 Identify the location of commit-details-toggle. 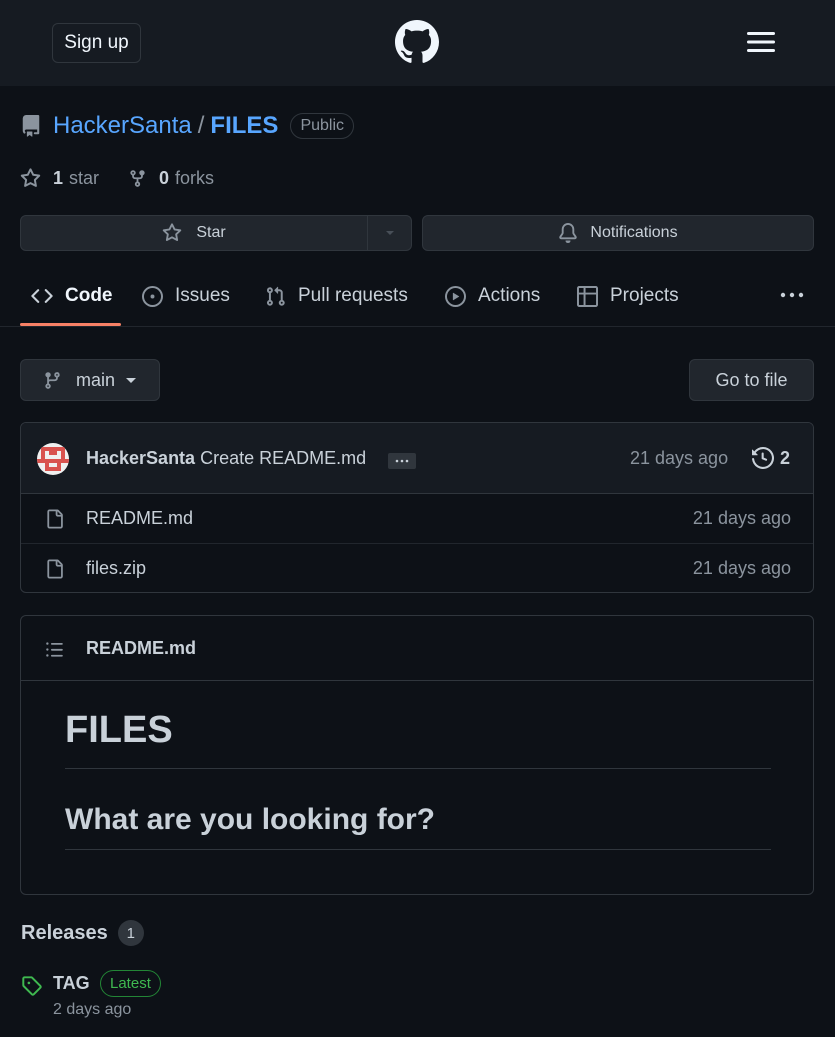
(402, 461).